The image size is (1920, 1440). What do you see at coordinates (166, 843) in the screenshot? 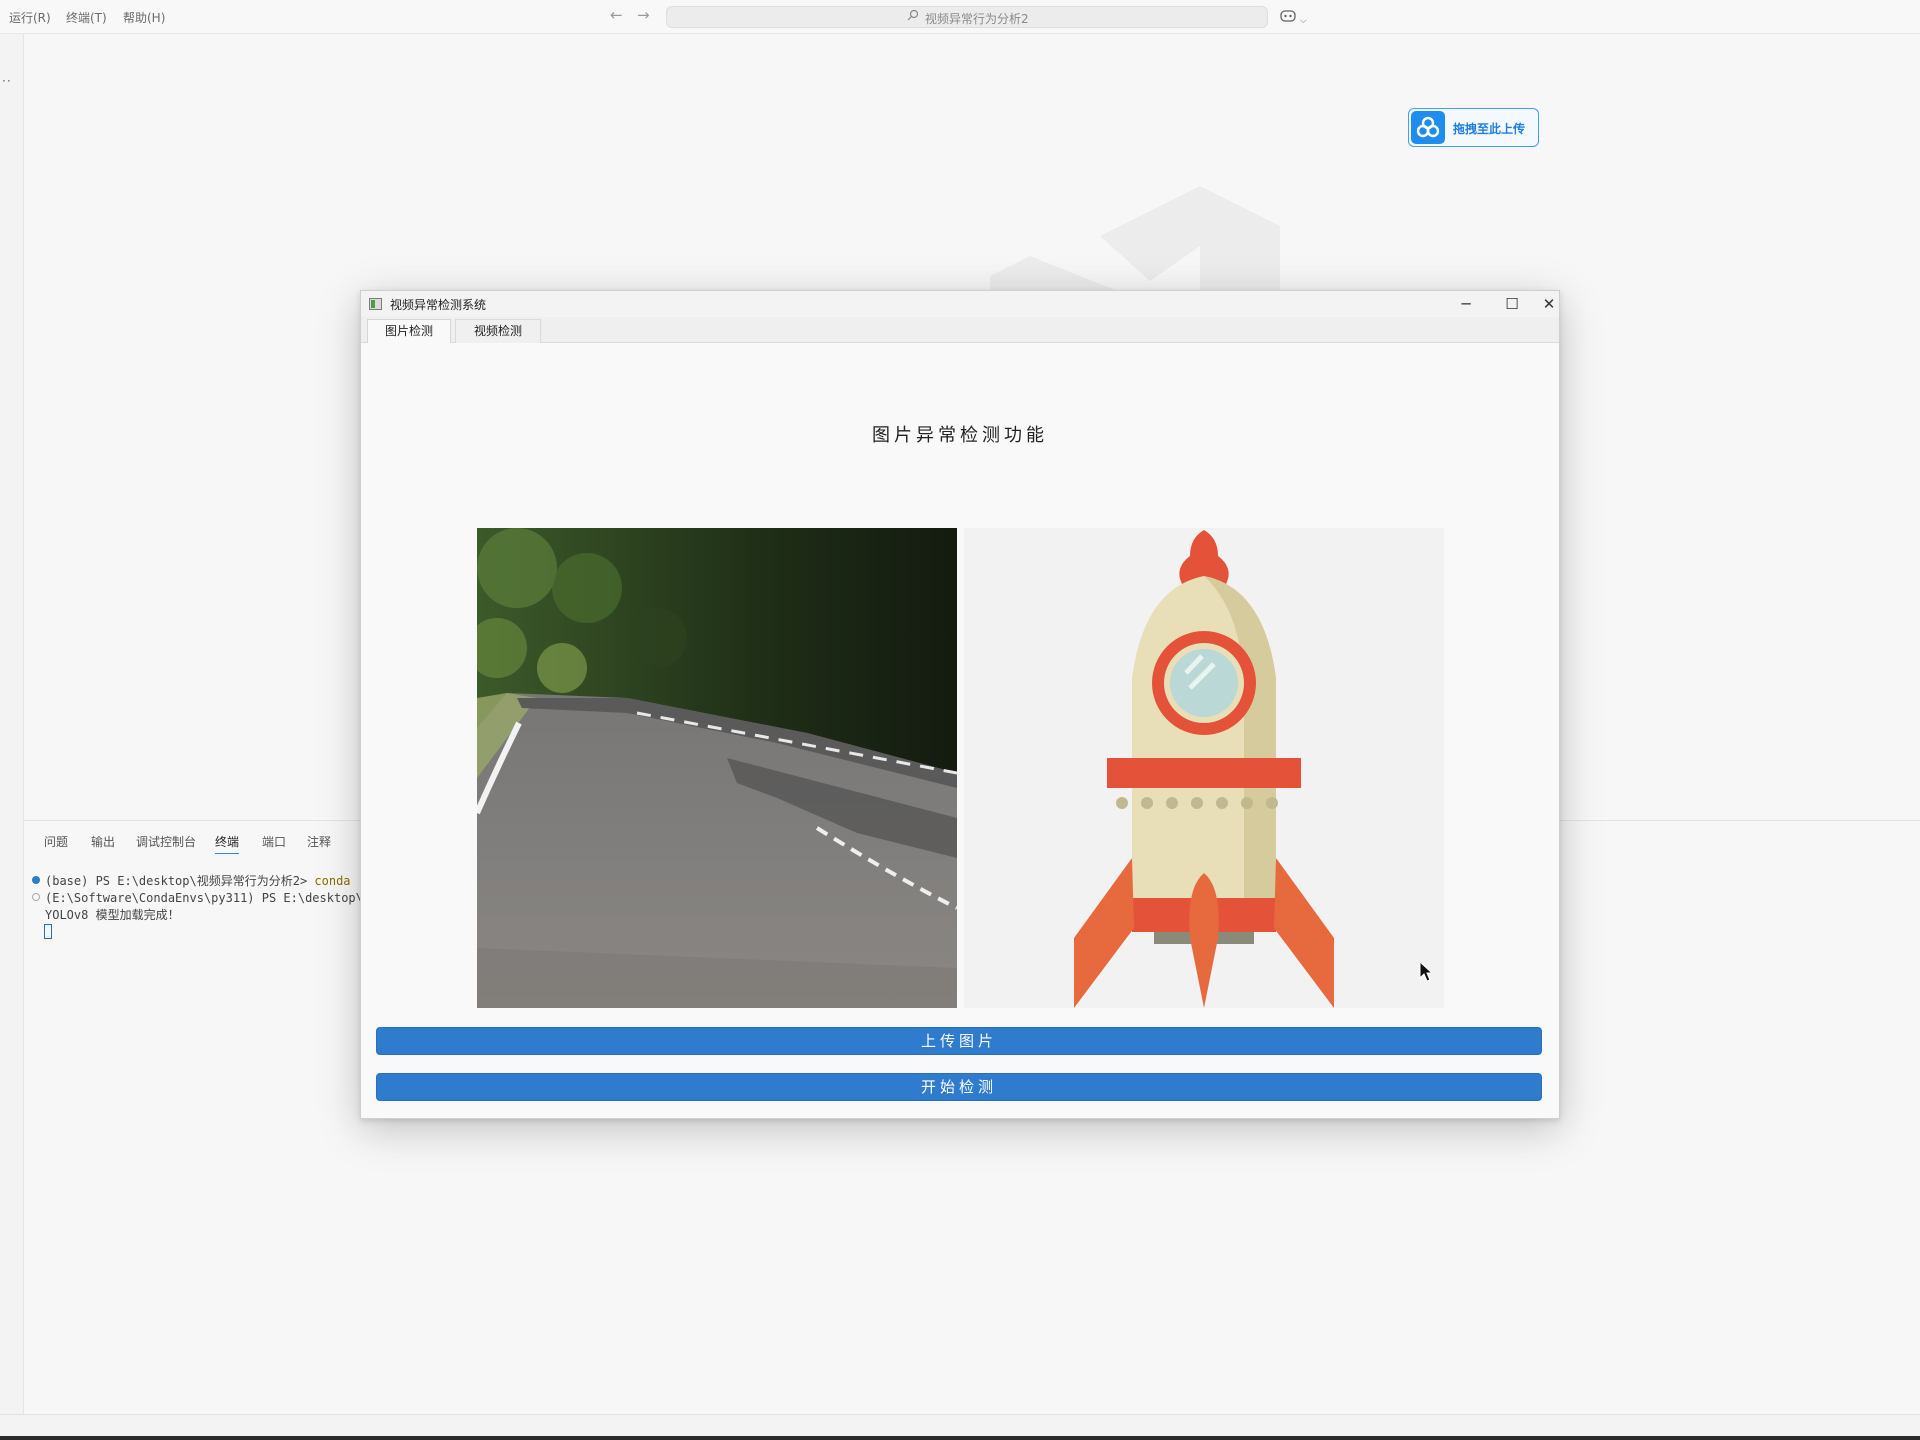
I see `panel-tab-debug-console: 调试控制台` at bounding box center [166, 843].